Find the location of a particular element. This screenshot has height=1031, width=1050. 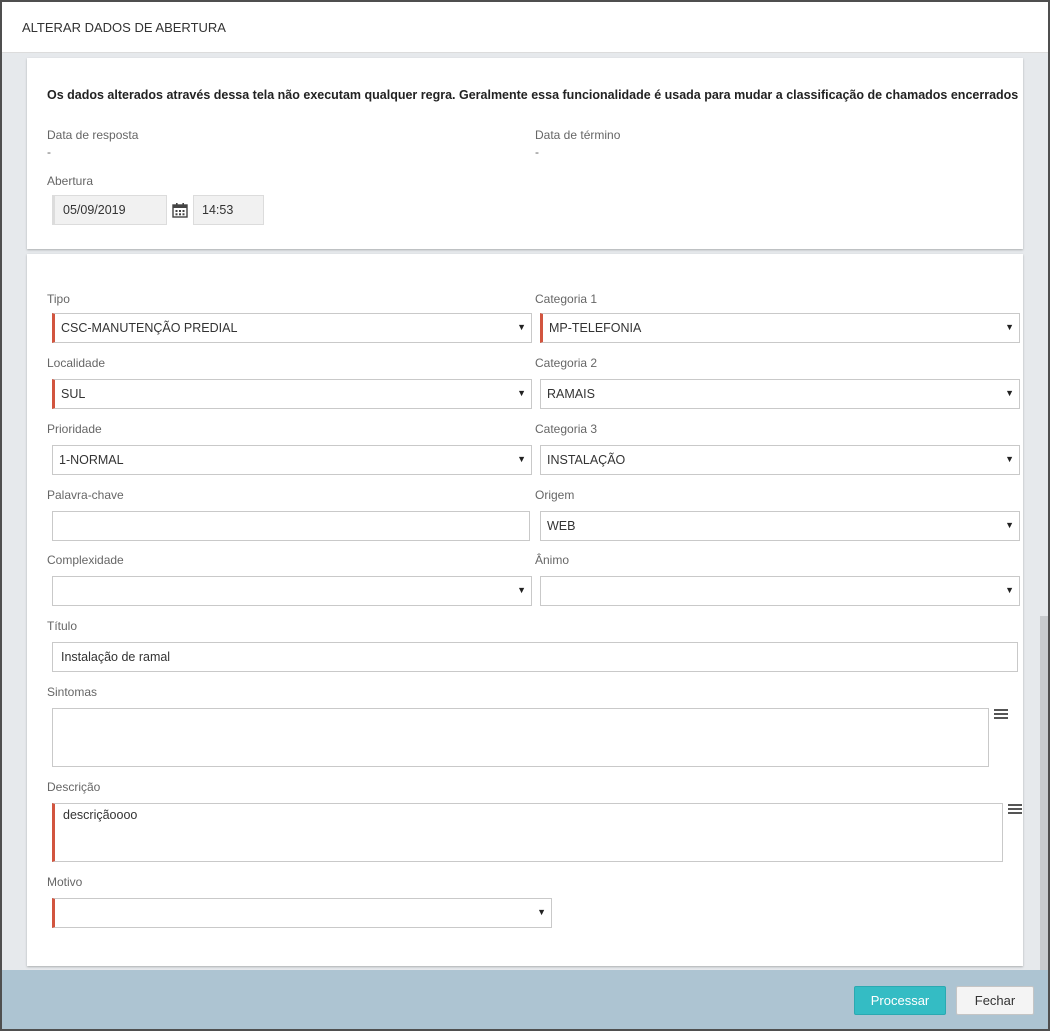

abertura-date-input: 05/09/2019 is located at coordinates (109, 210).